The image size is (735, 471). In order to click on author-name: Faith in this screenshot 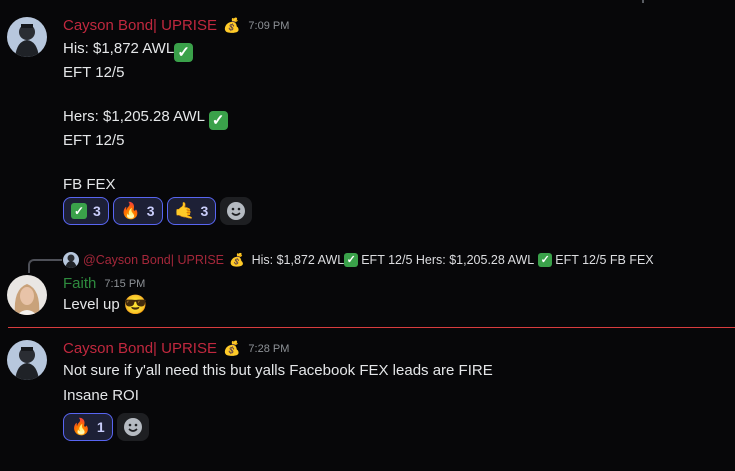, I will do `click(79, 283)`.